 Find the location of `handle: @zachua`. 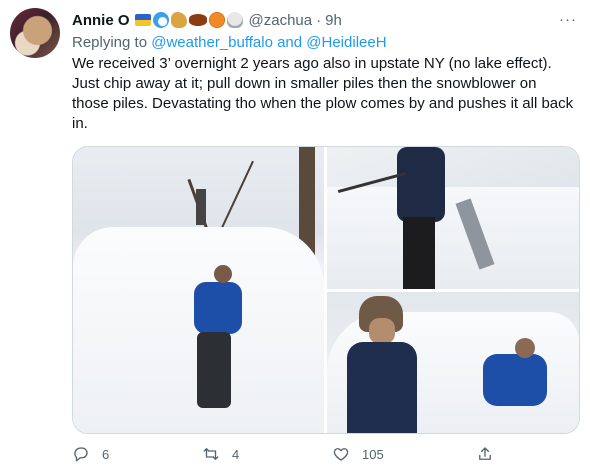

handle: @zachua is located at coordinates (281, 20).